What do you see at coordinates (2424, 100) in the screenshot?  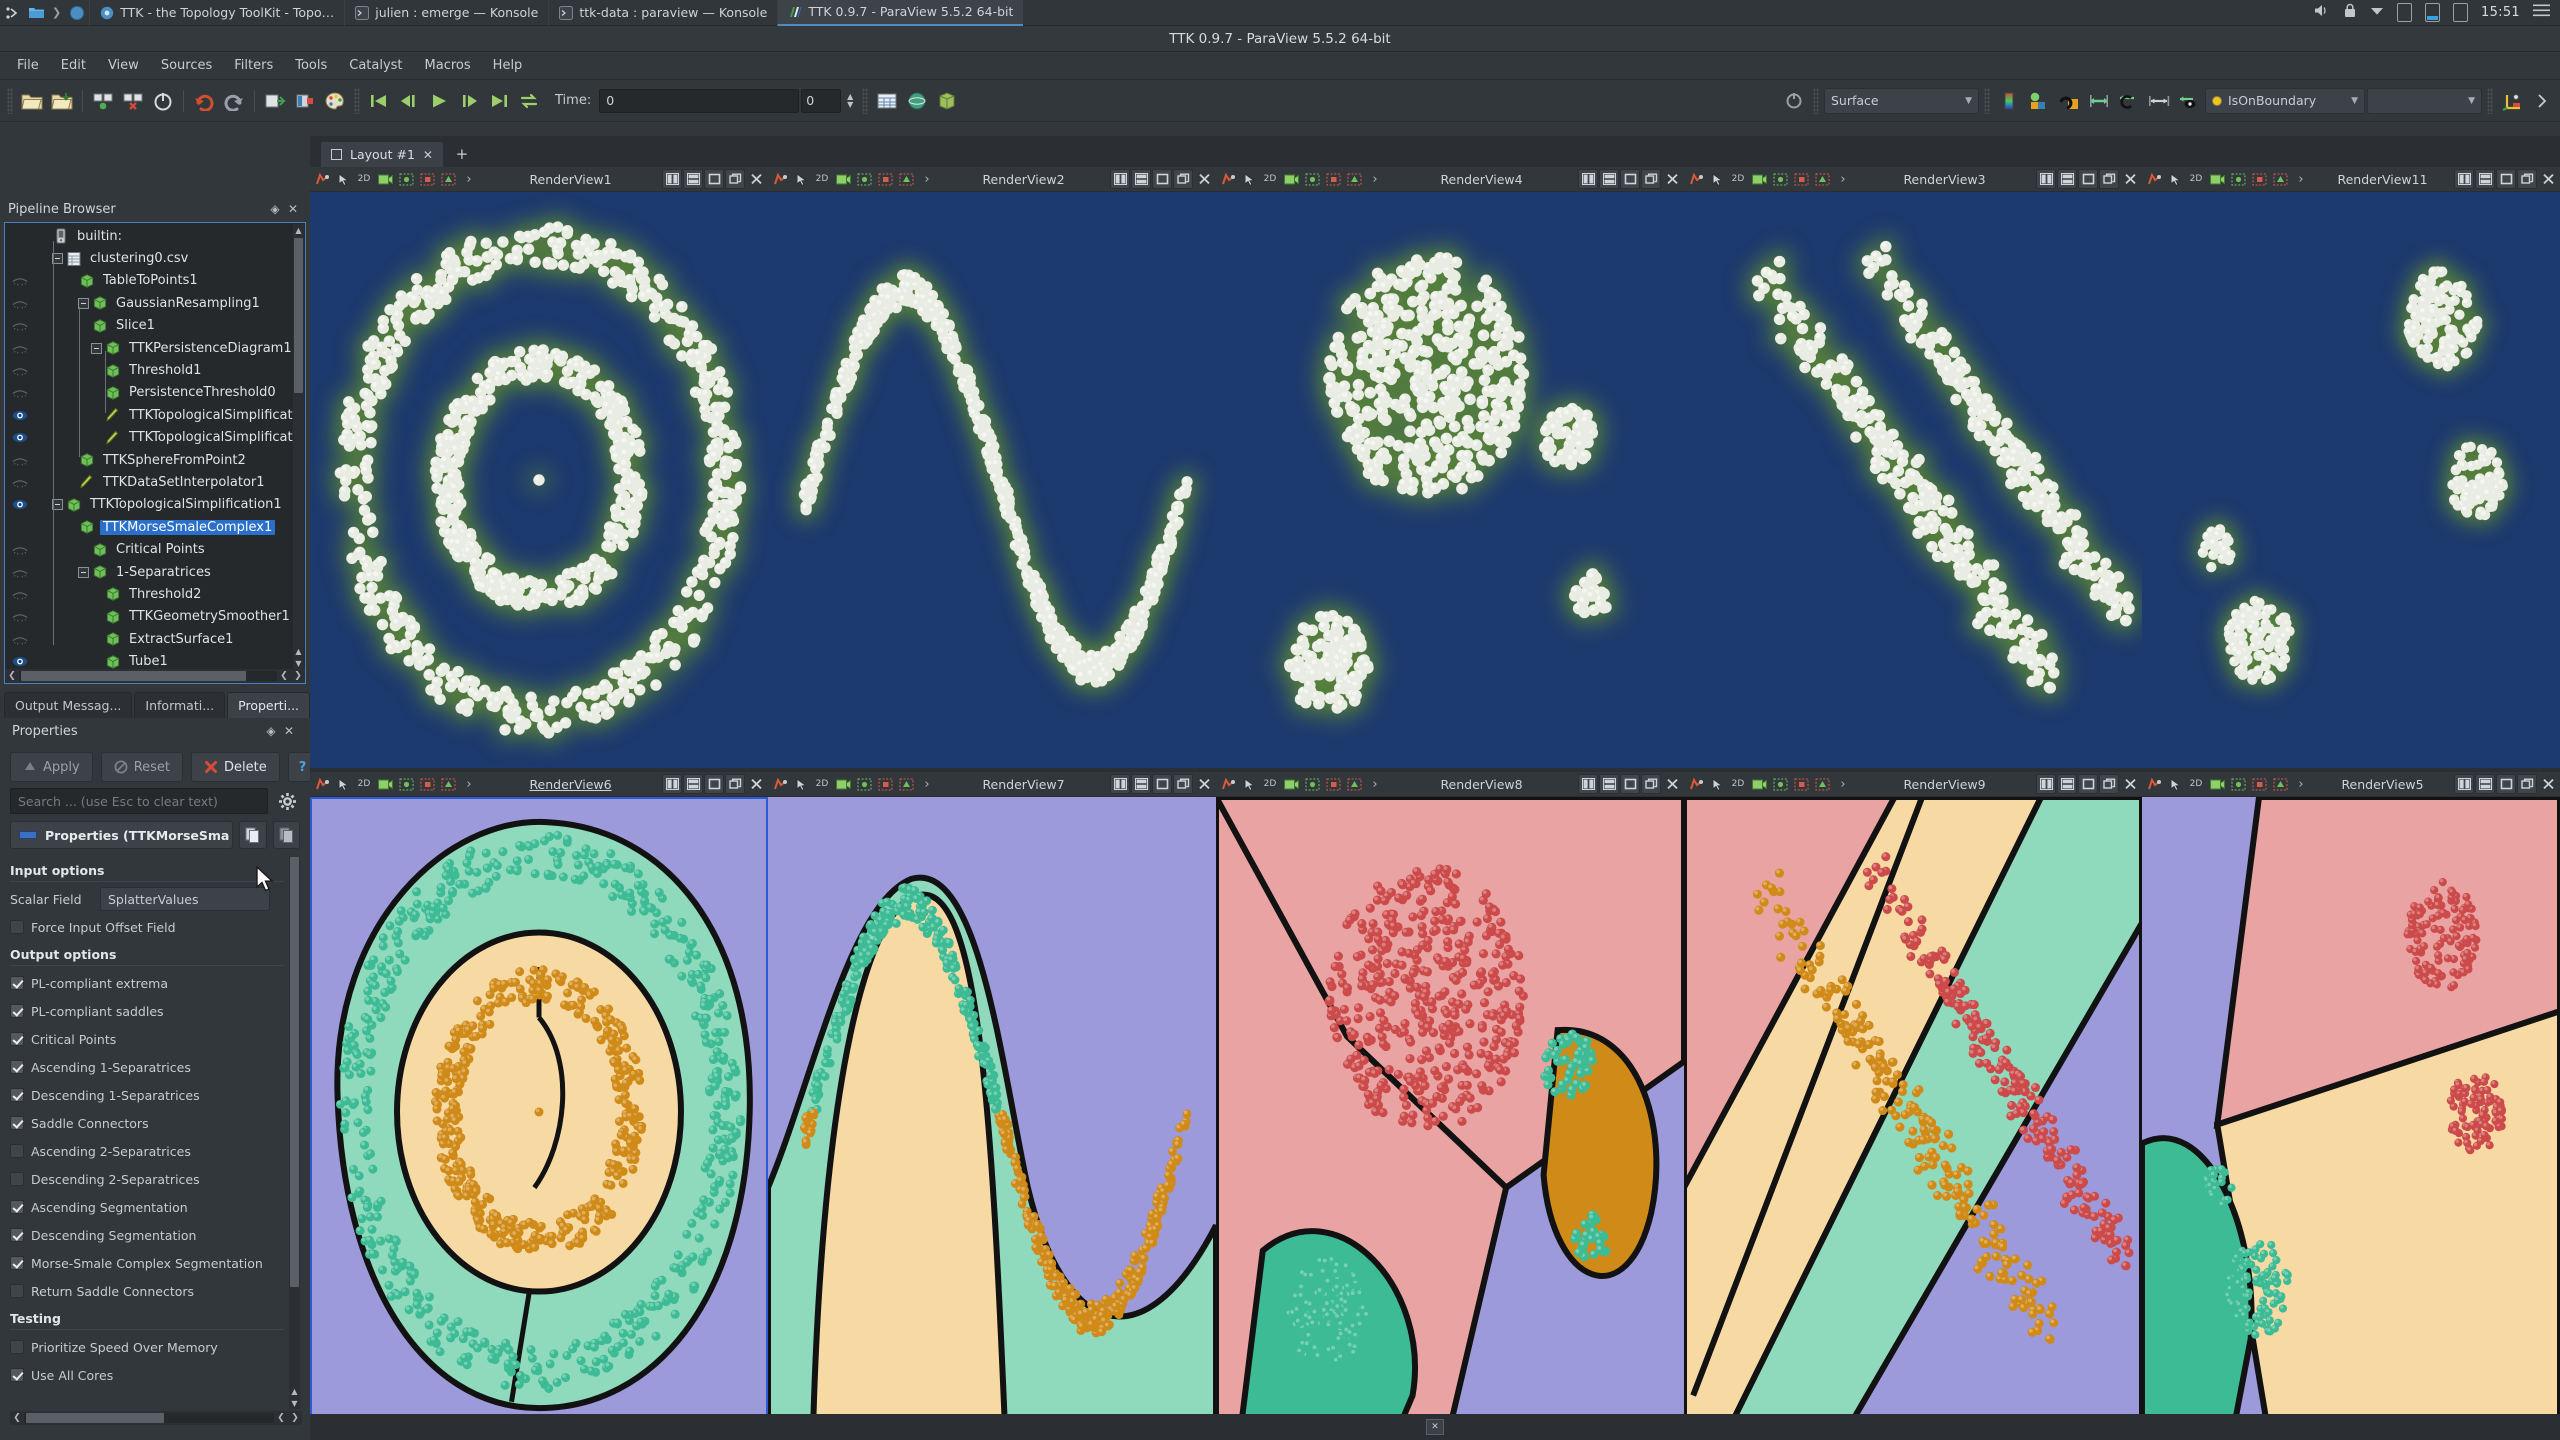 I see `color-component-select: ▼` at bounding box center [2424, 100].